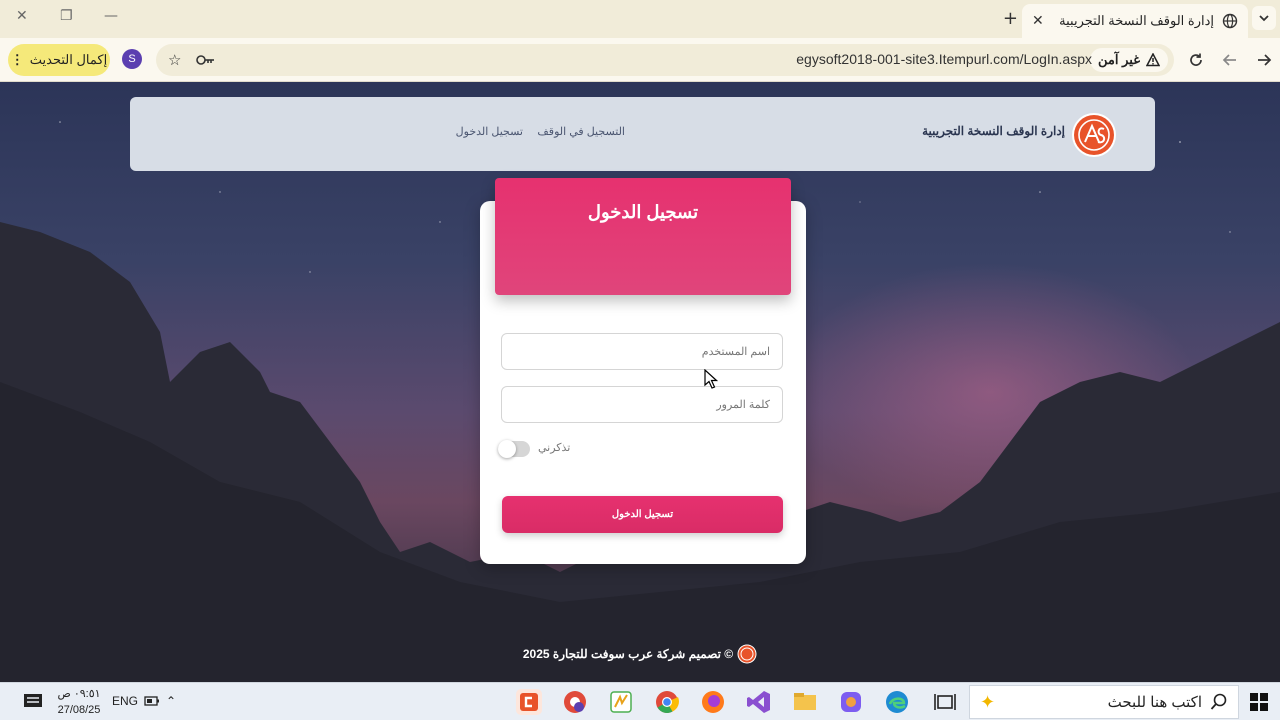 The width and height of the screenshot is (1280, 720). What do you see at coordinates (642, 351) in the screenshot?
I see `username-input` at bounding box center [642, 351].